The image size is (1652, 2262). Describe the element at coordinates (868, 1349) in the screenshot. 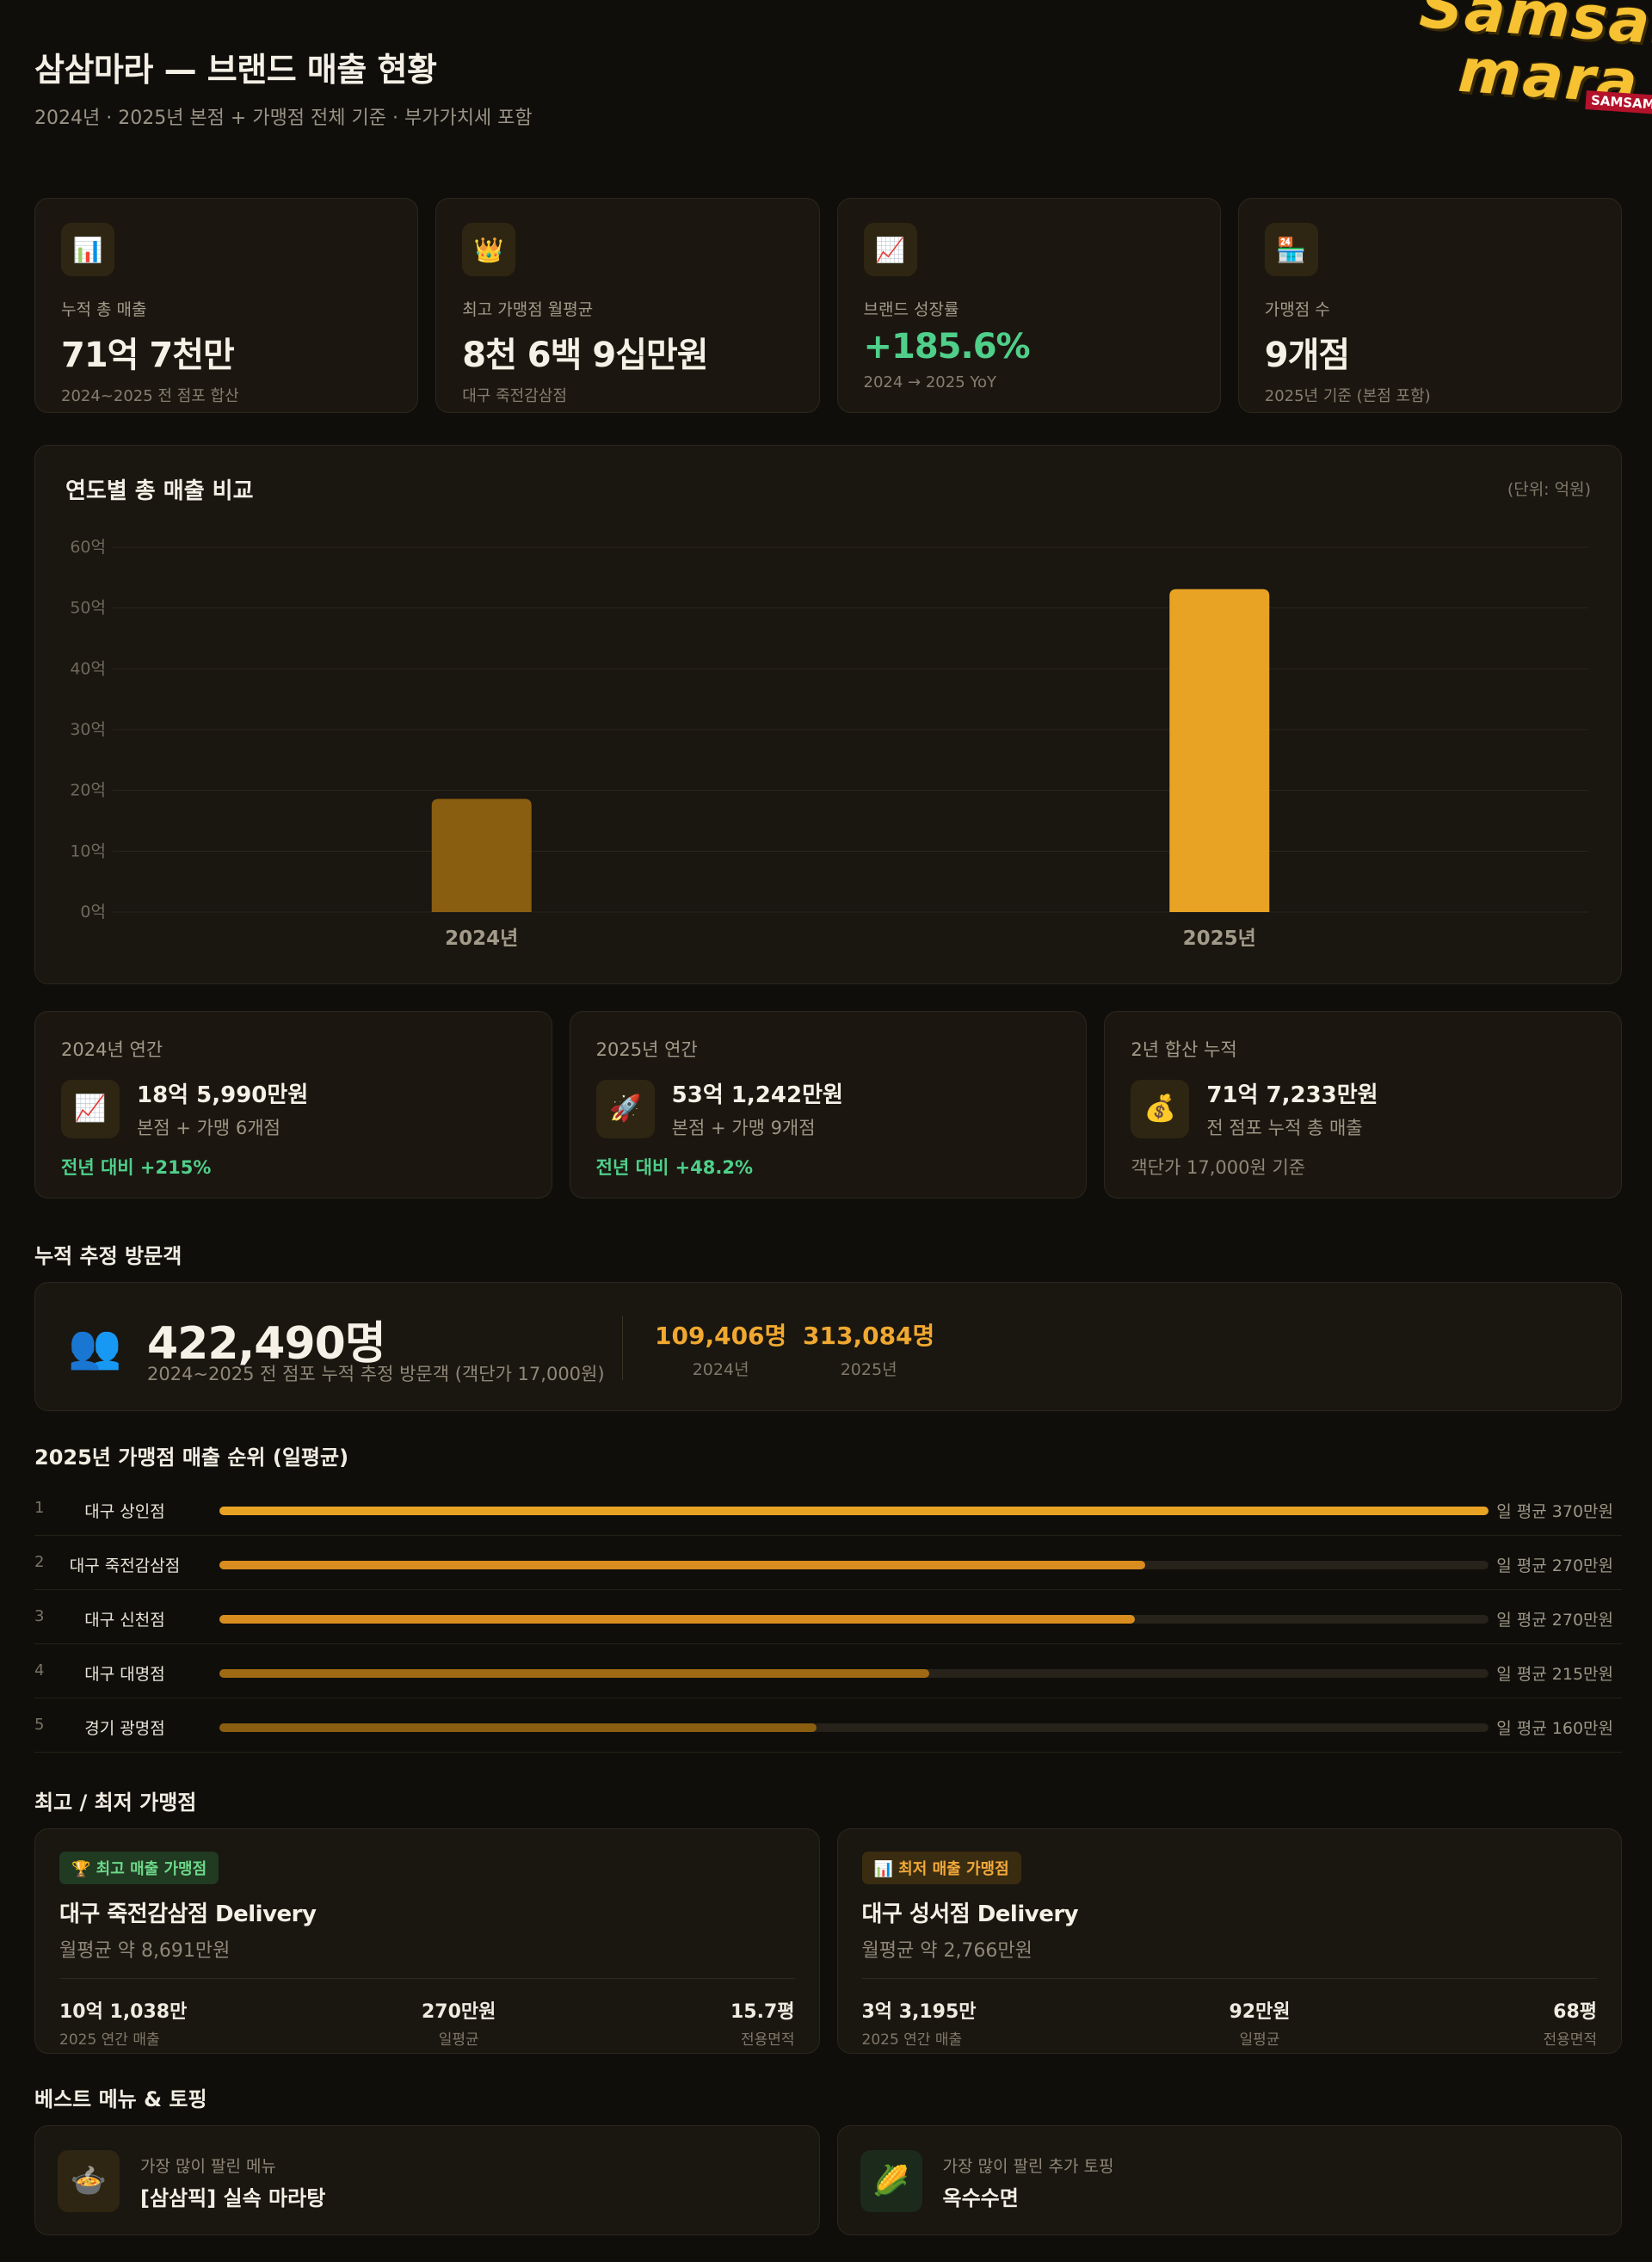

I see `visitors-2025: 313,084명 2025년` at that location.